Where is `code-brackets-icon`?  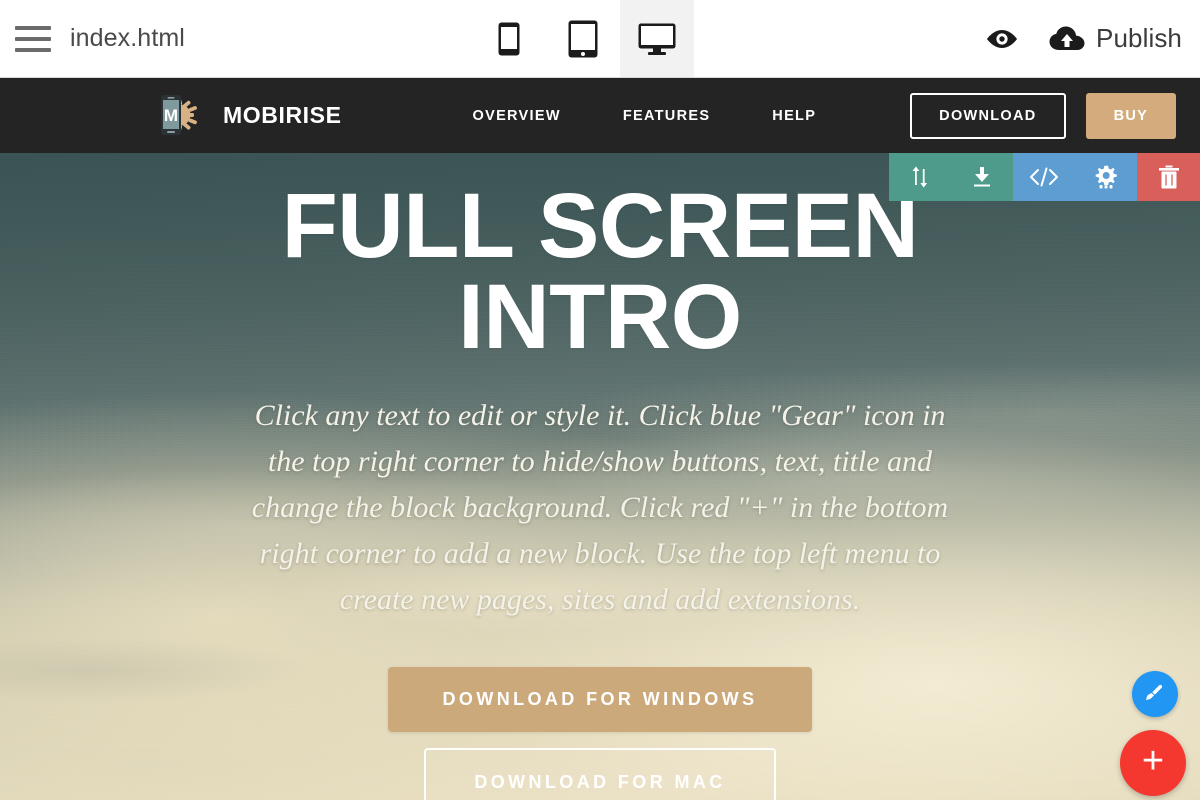 code-brackets-icon is located at coordinates (1044, 177).